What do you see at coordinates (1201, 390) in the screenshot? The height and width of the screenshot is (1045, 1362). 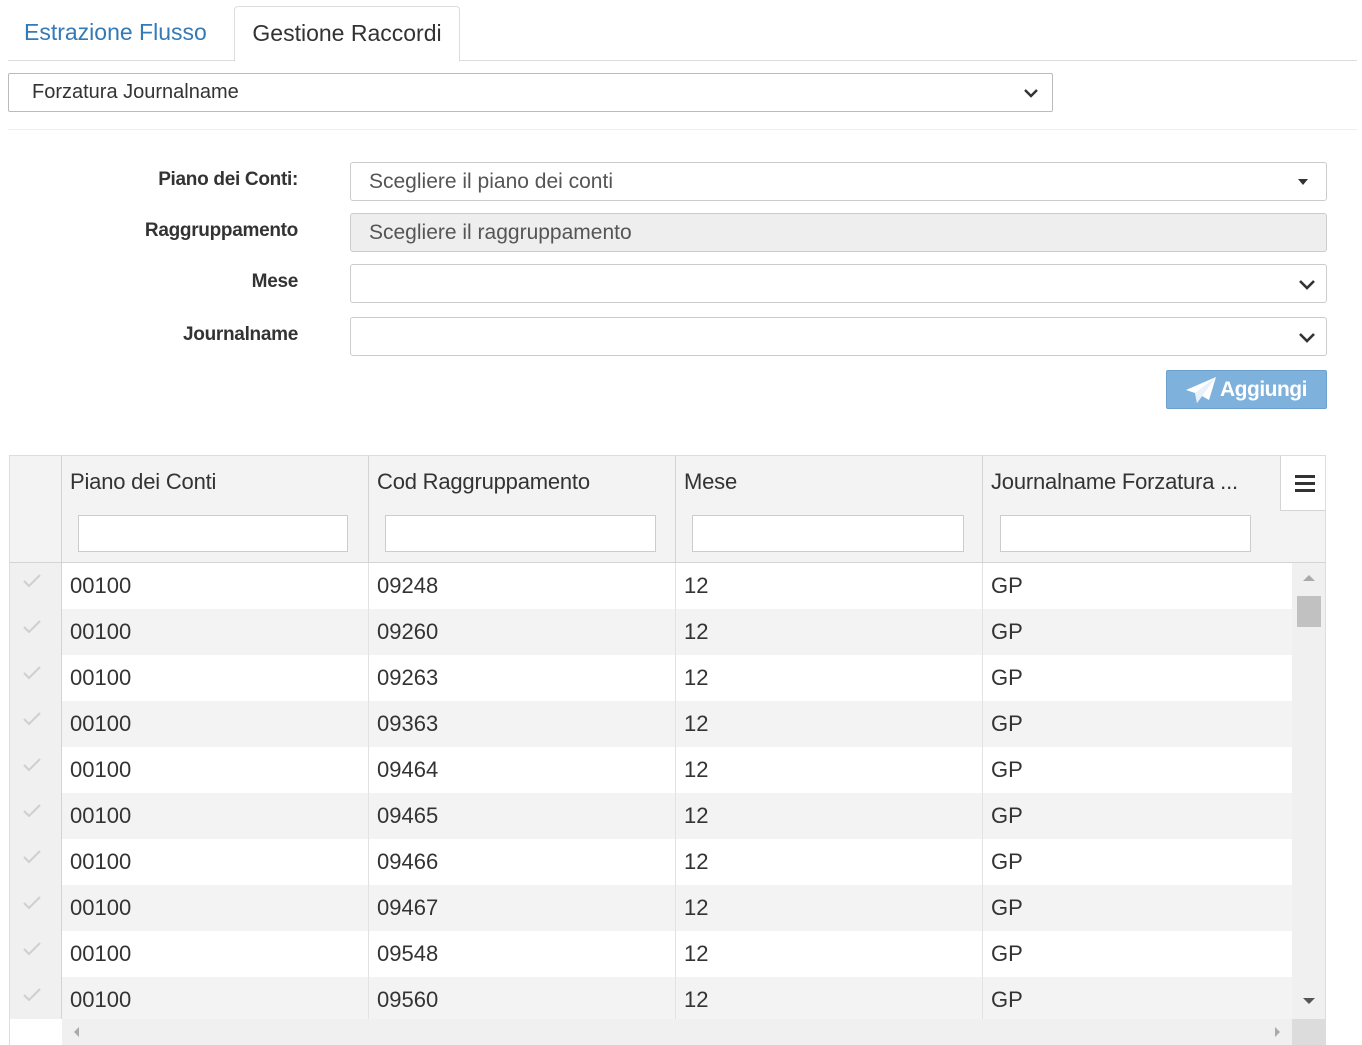 I see `paper-plane-icon` at bounding box center [1201, 390].